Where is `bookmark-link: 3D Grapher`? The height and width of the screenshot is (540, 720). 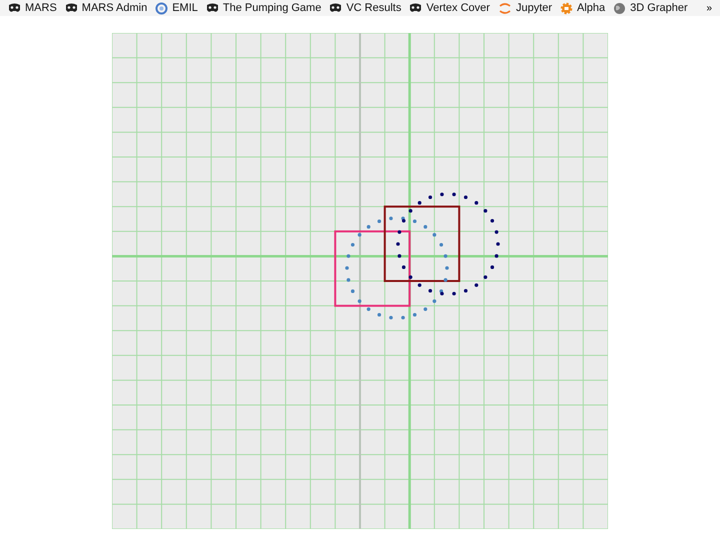
bookmark-link: 3D Grapher is located at coordinates (650, 8).